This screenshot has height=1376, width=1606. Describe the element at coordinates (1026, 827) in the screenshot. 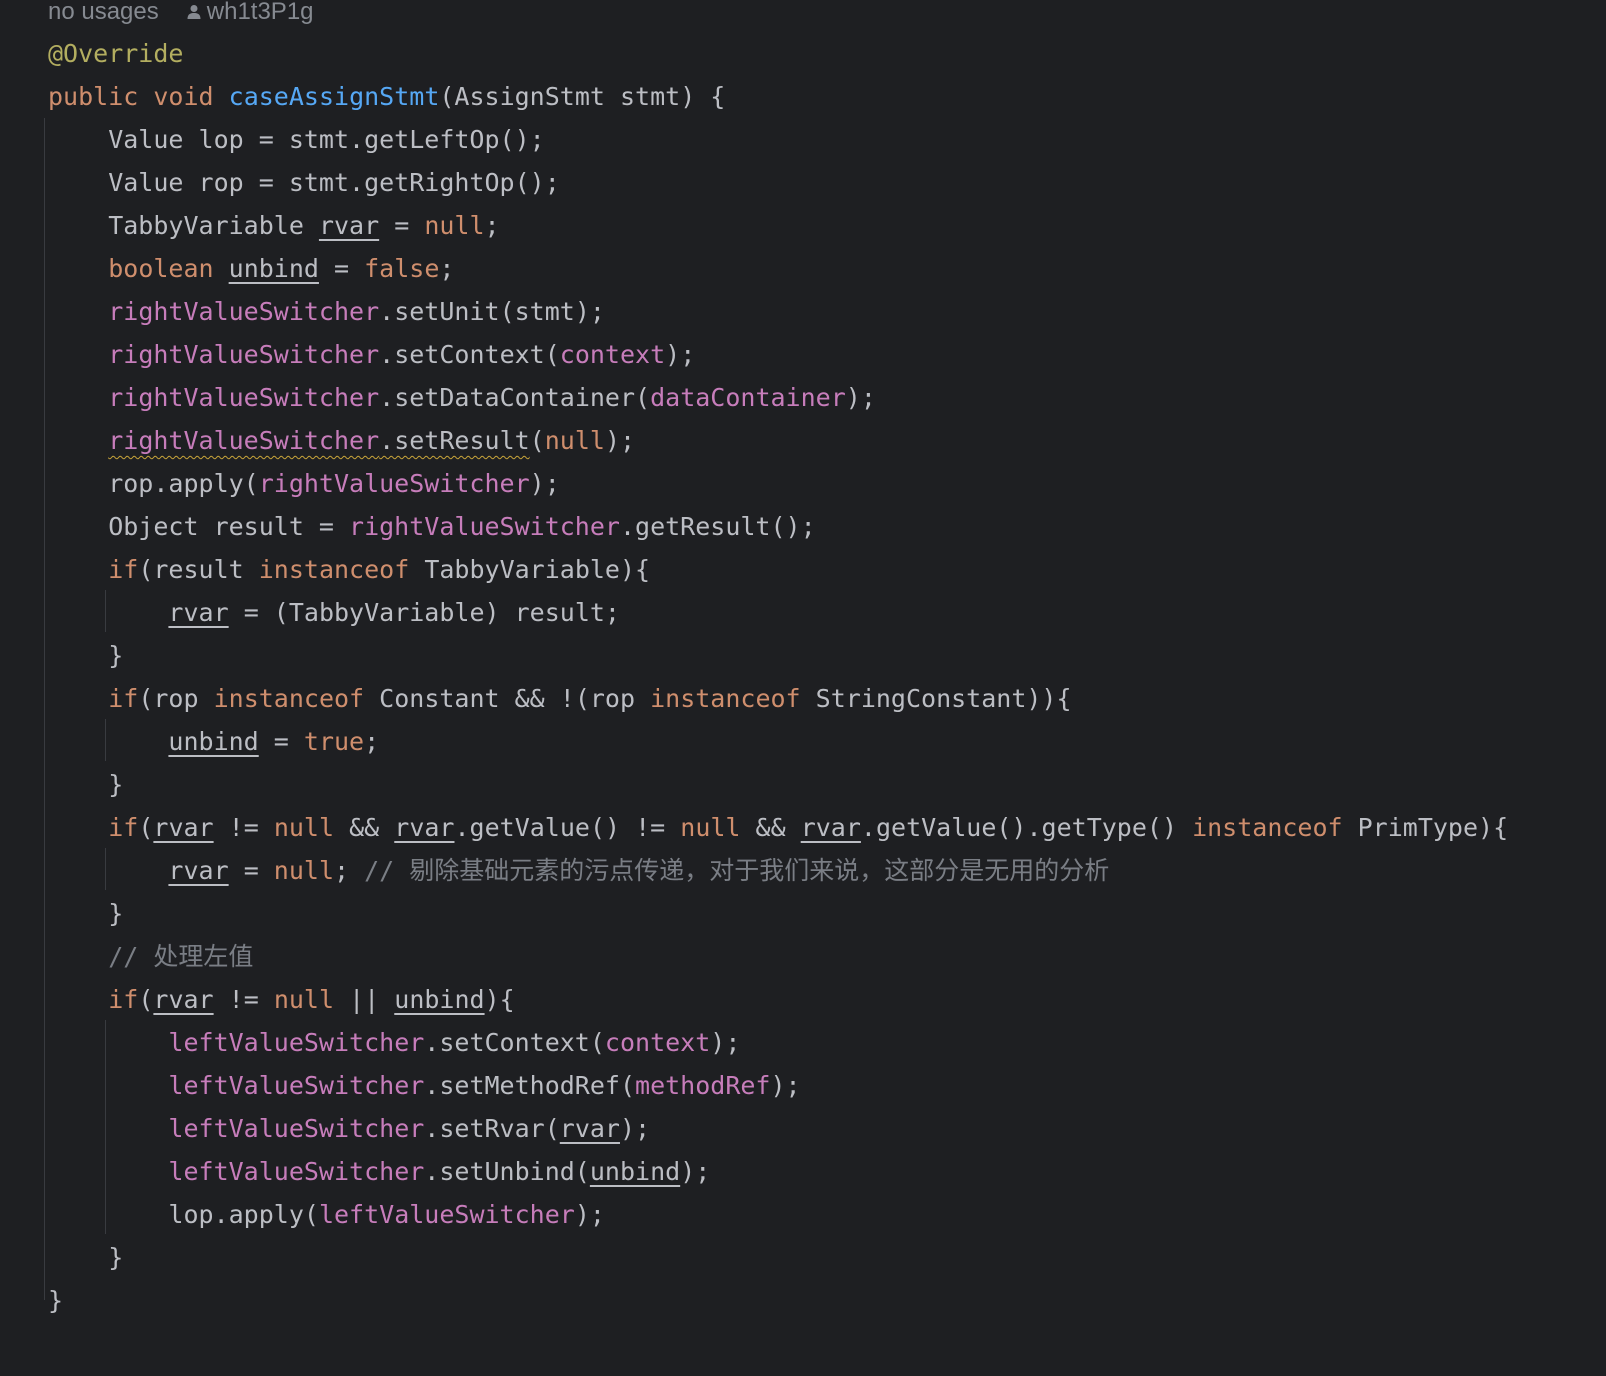

I see `code-token: .getValue().getType()` at that location.